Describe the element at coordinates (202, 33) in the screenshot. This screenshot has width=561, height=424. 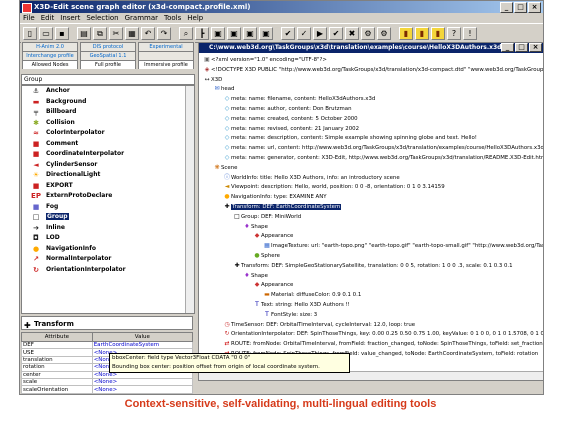
I see `tree-icon: ┣` at that location.